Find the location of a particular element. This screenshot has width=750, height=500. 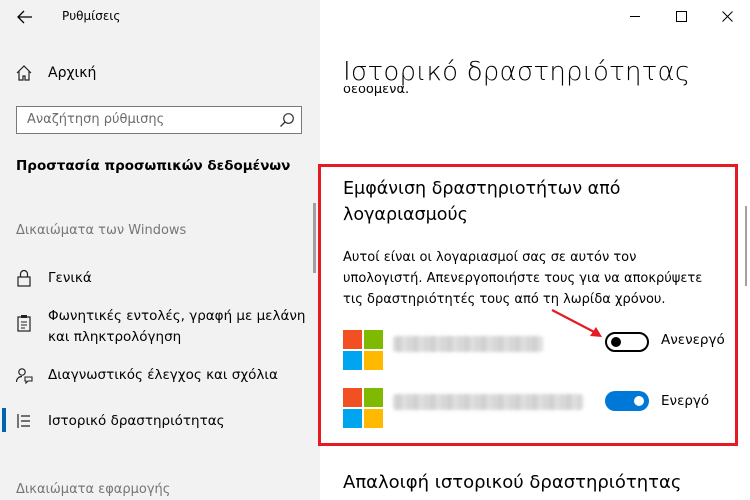

sidebar-item-general: Γενικά is located at coordinates (70, 278).